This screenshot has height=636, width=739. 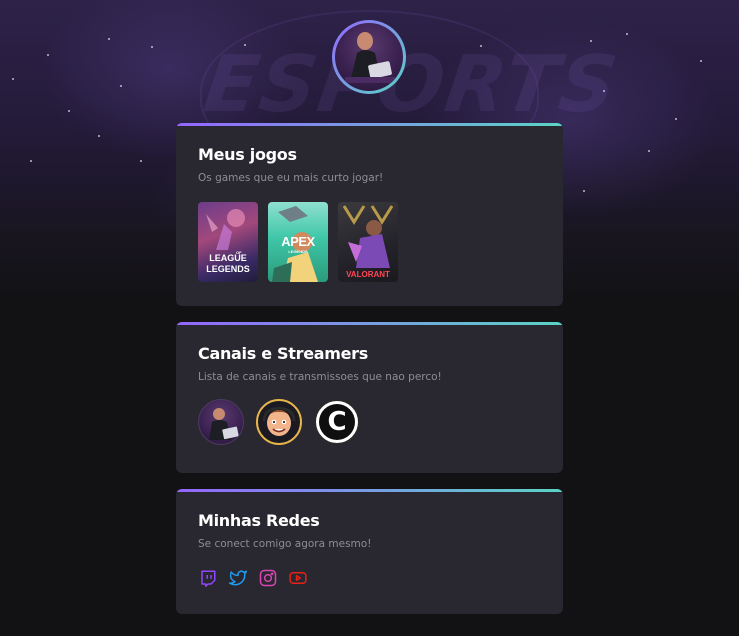 What do you see at coordinates (369, 422) in the screenshot?
I see `streamers-list: C` at bounding box center [369, 422].